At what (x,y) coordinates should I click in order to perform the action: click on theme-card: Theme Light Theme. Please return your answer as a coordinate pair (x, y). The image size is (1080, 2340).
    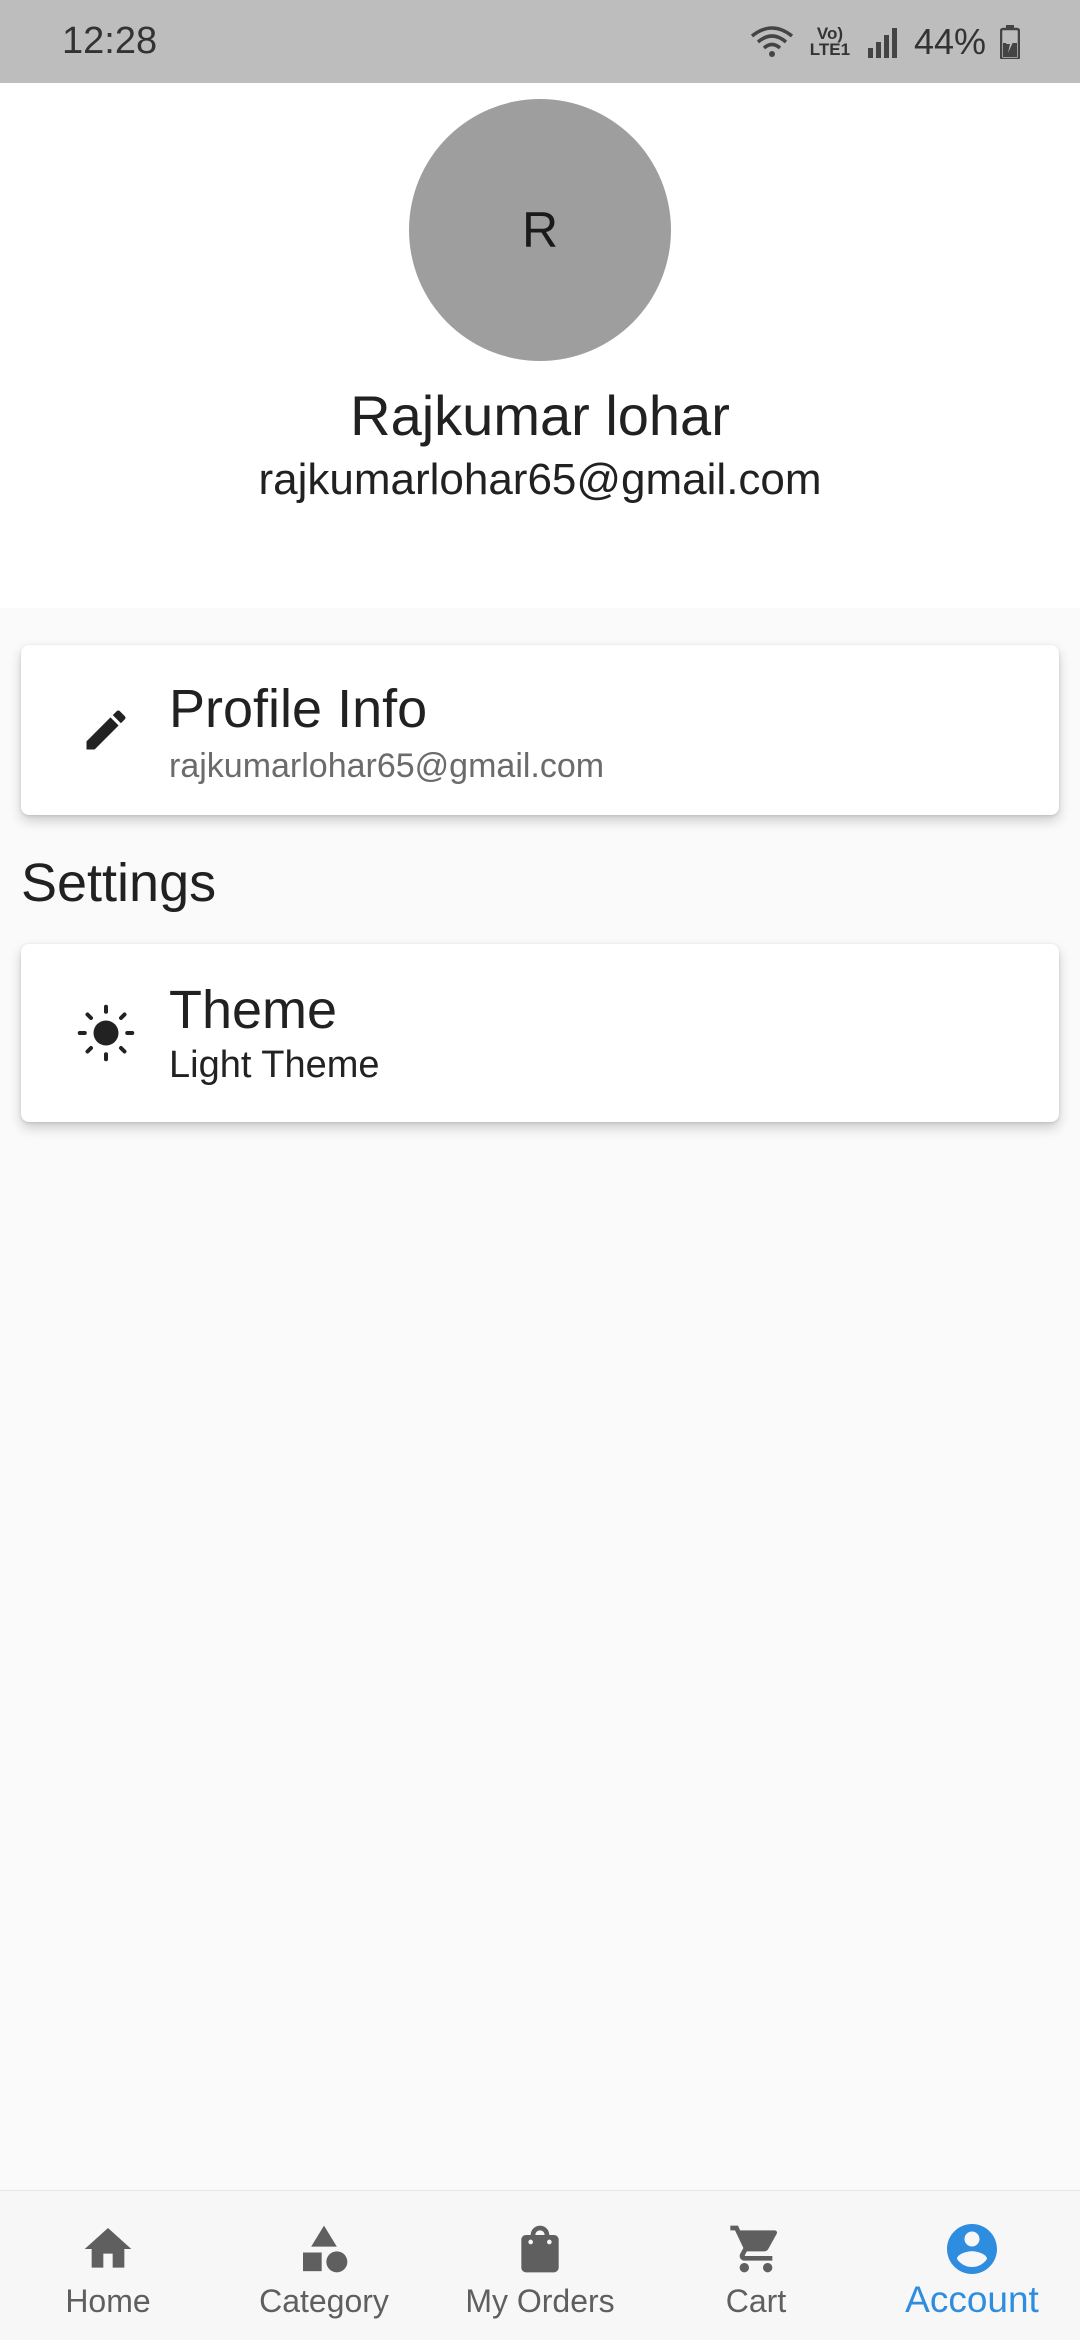
    Looking at the image, I should click on (540, 1033).